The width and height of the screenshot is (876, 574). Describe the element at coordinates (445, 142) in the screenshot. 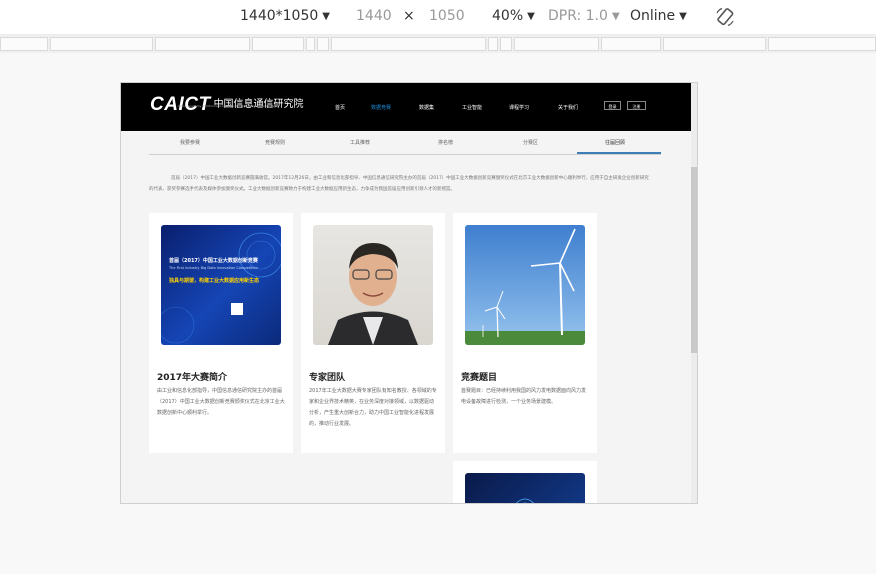

I see `tab-ranking: 排名榜` at that location.